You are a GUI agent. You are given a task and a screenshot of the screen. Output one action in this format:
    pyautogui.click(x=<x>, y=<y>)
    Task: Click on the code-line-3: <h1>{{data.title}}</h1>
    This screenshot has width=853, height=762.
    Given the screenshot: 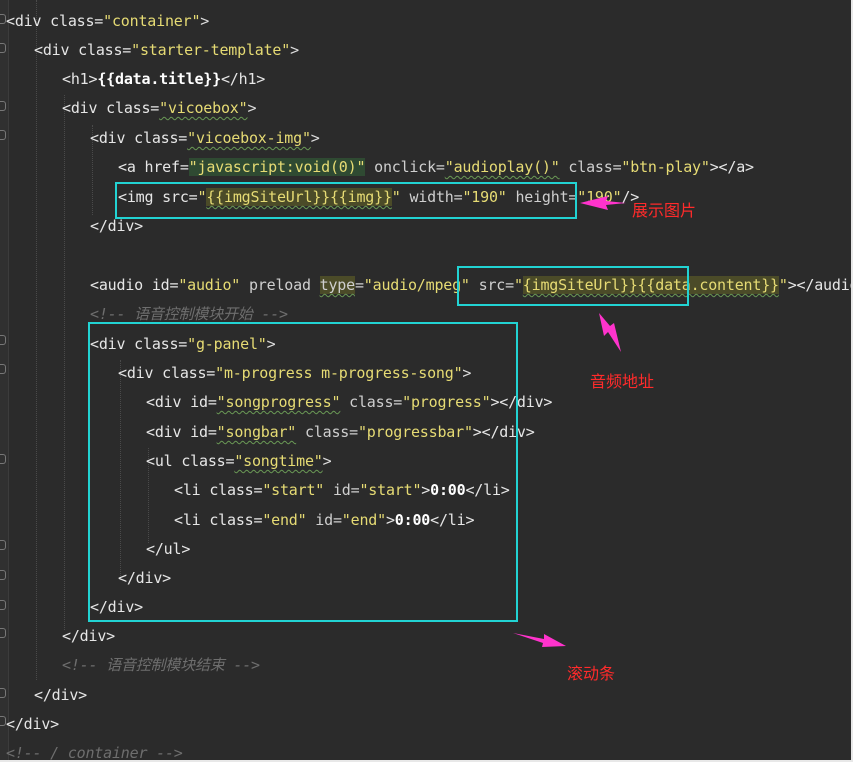 What is the action you would take?
    pyautogui.click(x=163, y=79)
    